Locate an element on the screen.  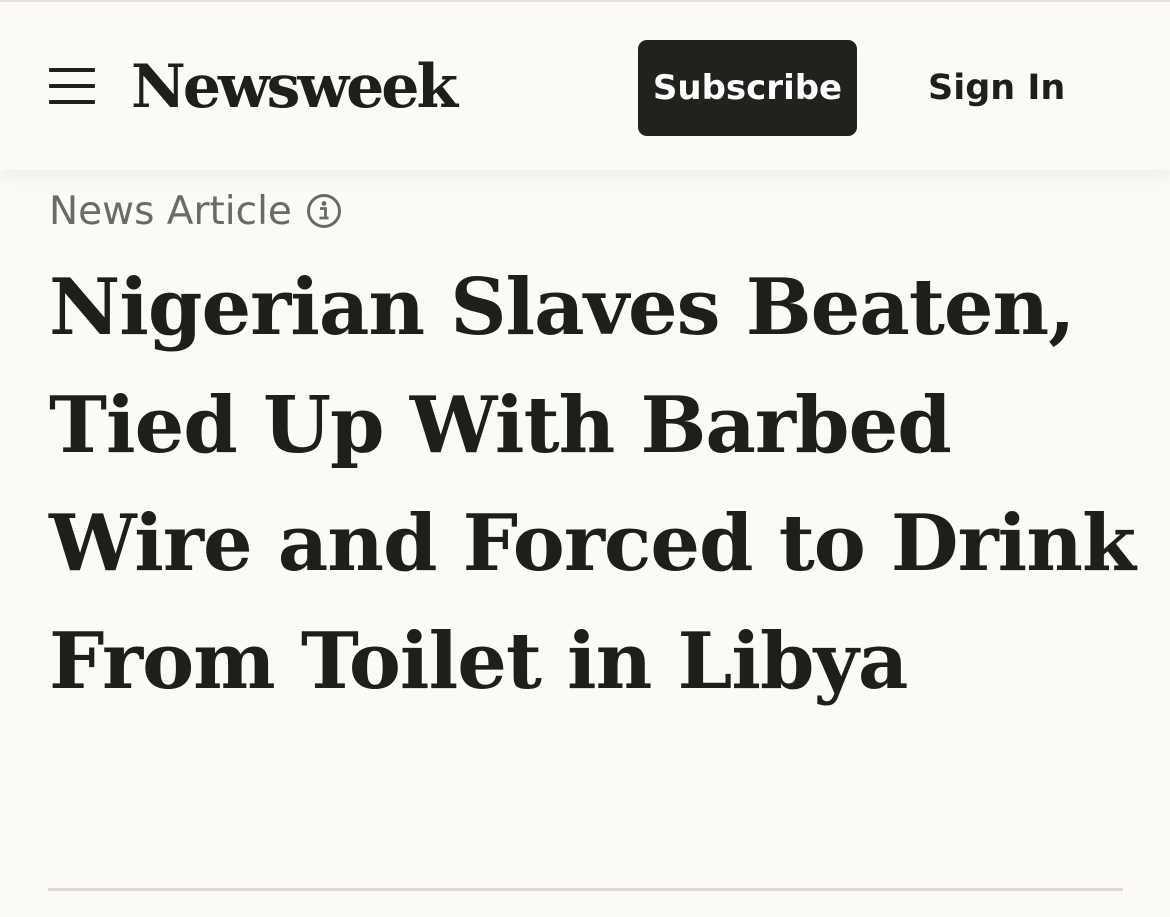
hamburger-menu-icon is located at coordinates (72, 87).